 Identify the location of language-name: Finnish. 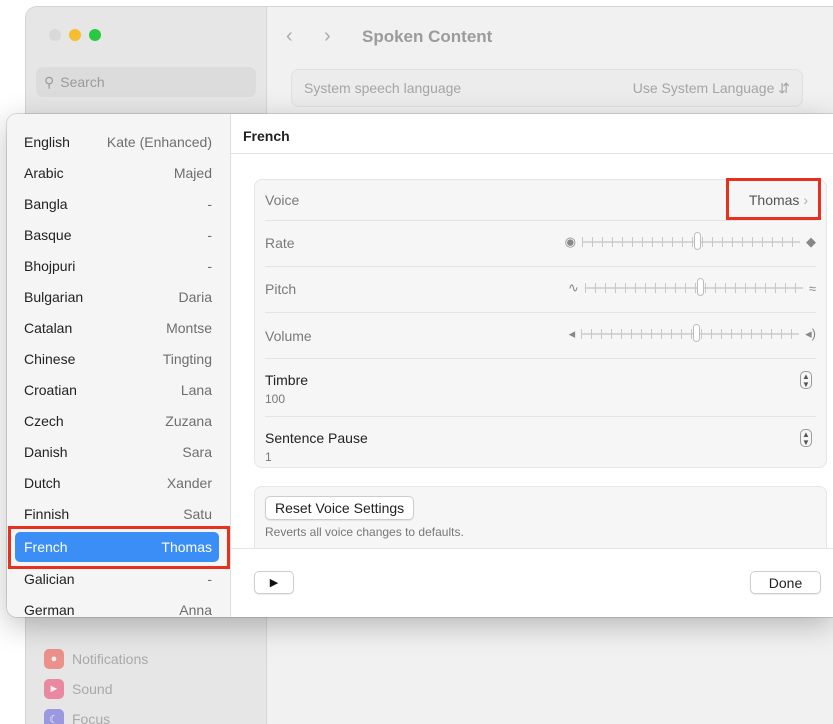
(47, 514).